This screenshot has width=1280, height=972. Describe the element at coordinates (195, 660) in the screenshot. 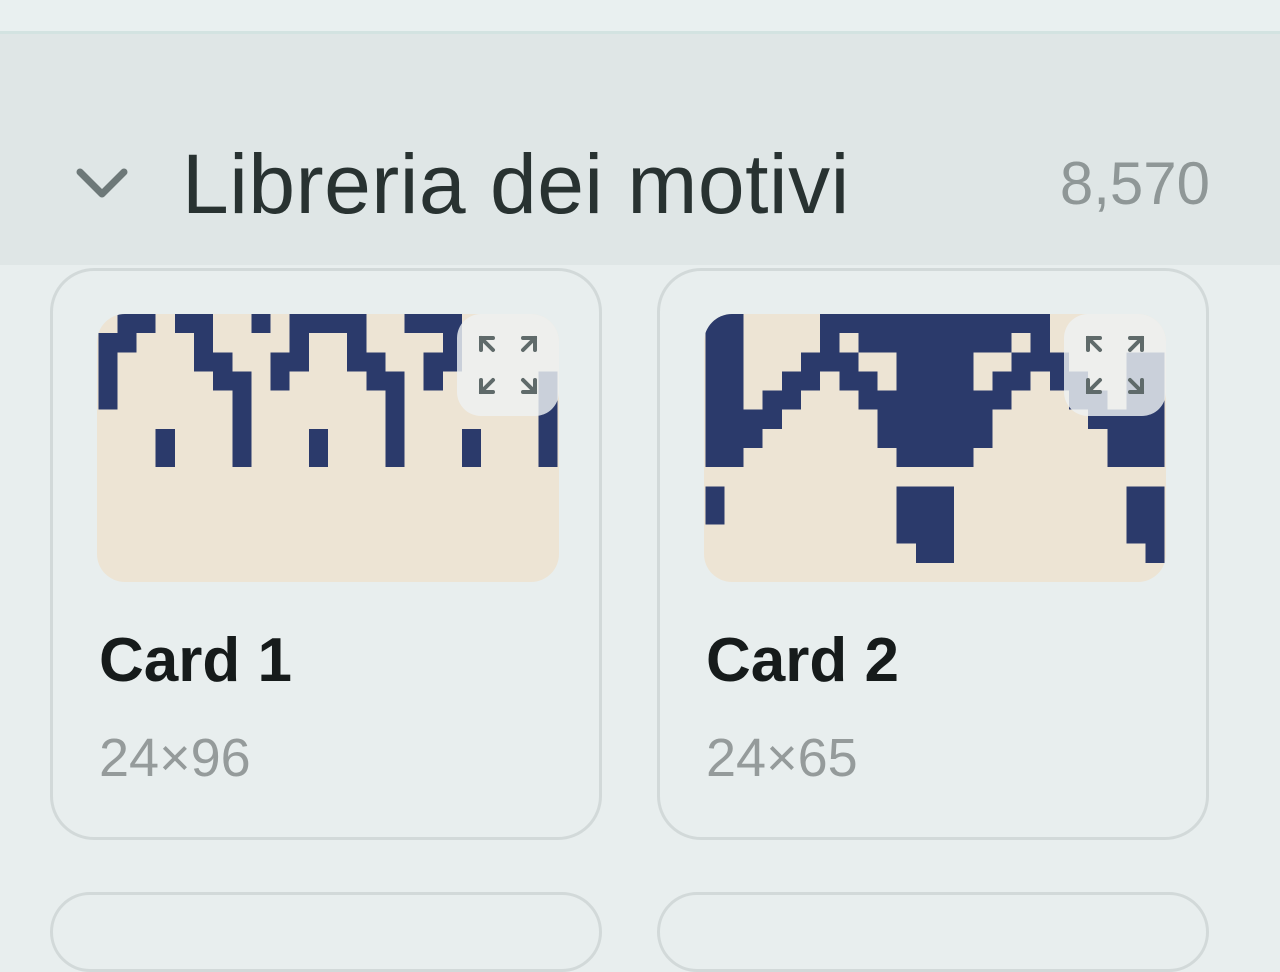

I see `card-title: Card 1` at that location.